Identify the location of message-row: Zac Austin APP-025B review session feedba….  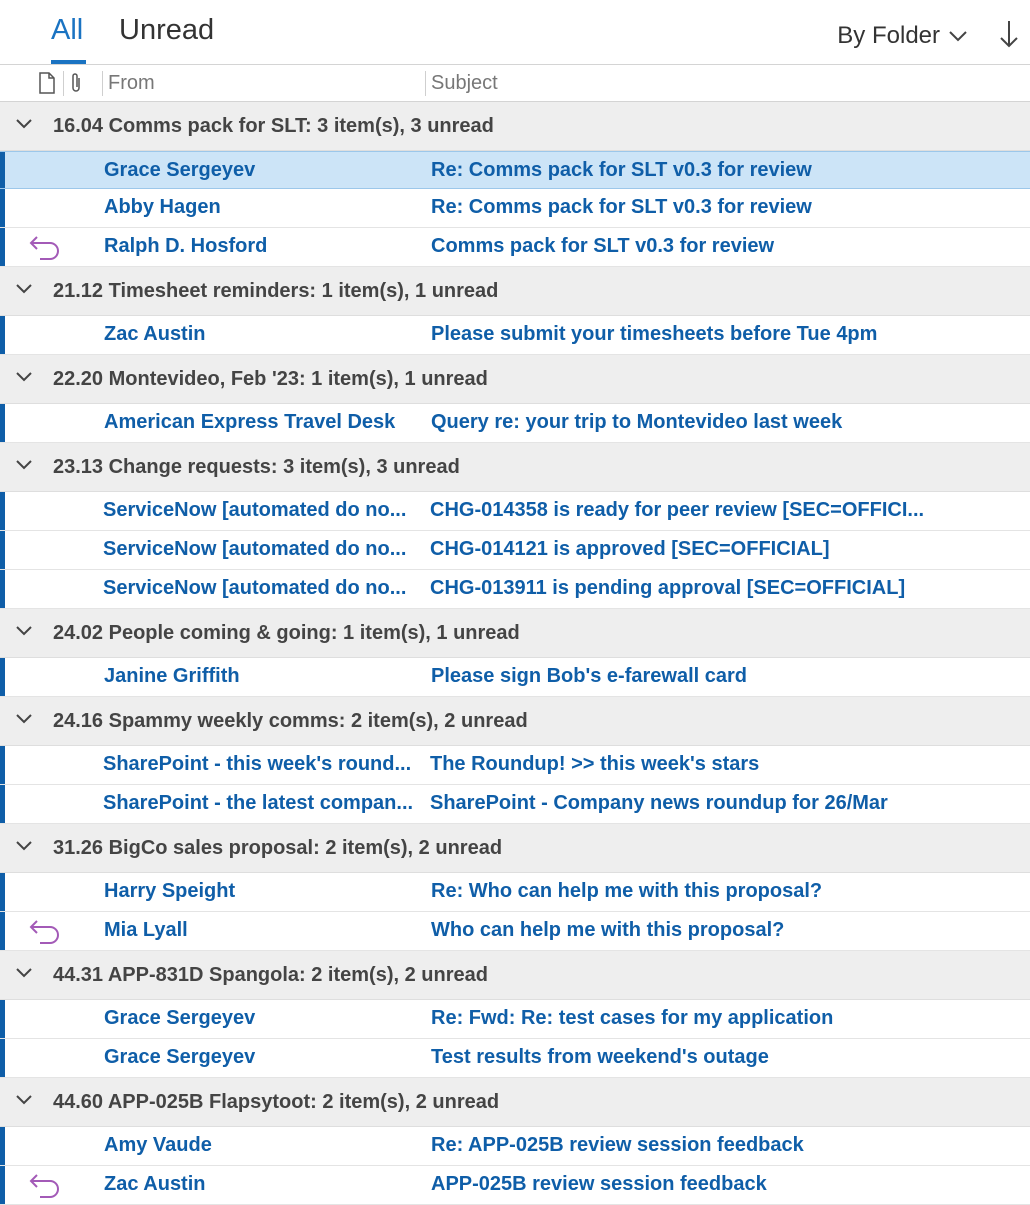
(515, 1185).